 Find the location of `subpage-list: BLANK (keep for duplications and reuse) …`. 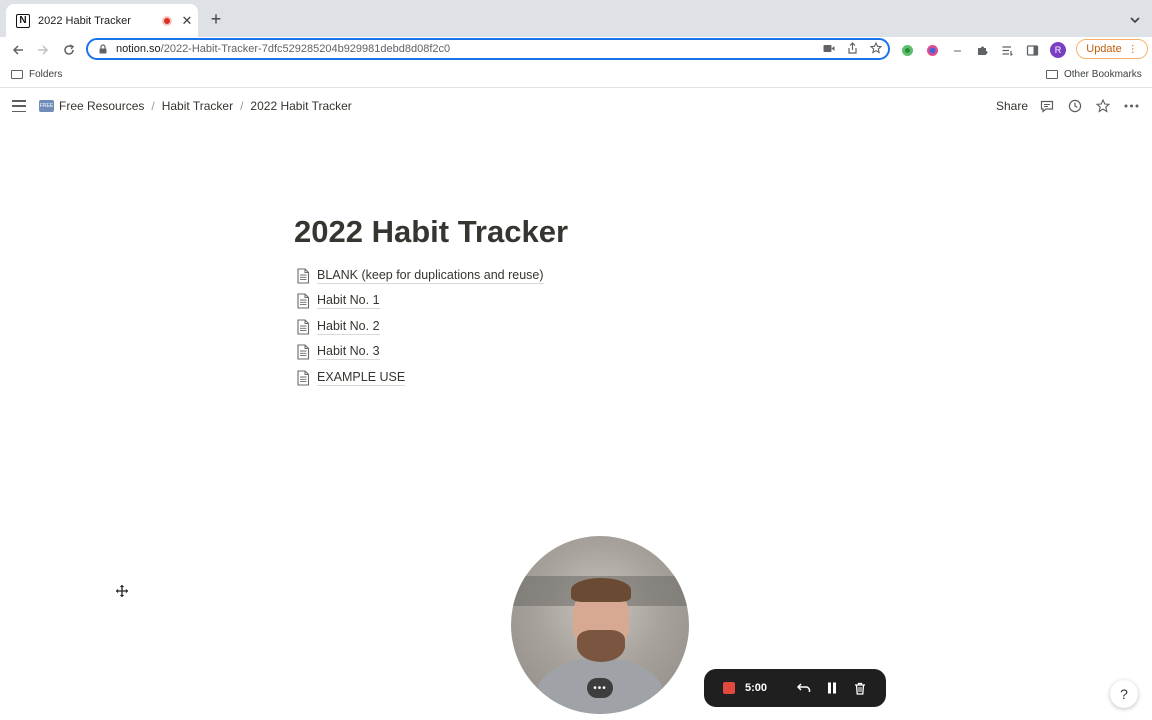

subpage-list: BLANK (keep for duplications and reuse) … is located at coordinates (496, 327).